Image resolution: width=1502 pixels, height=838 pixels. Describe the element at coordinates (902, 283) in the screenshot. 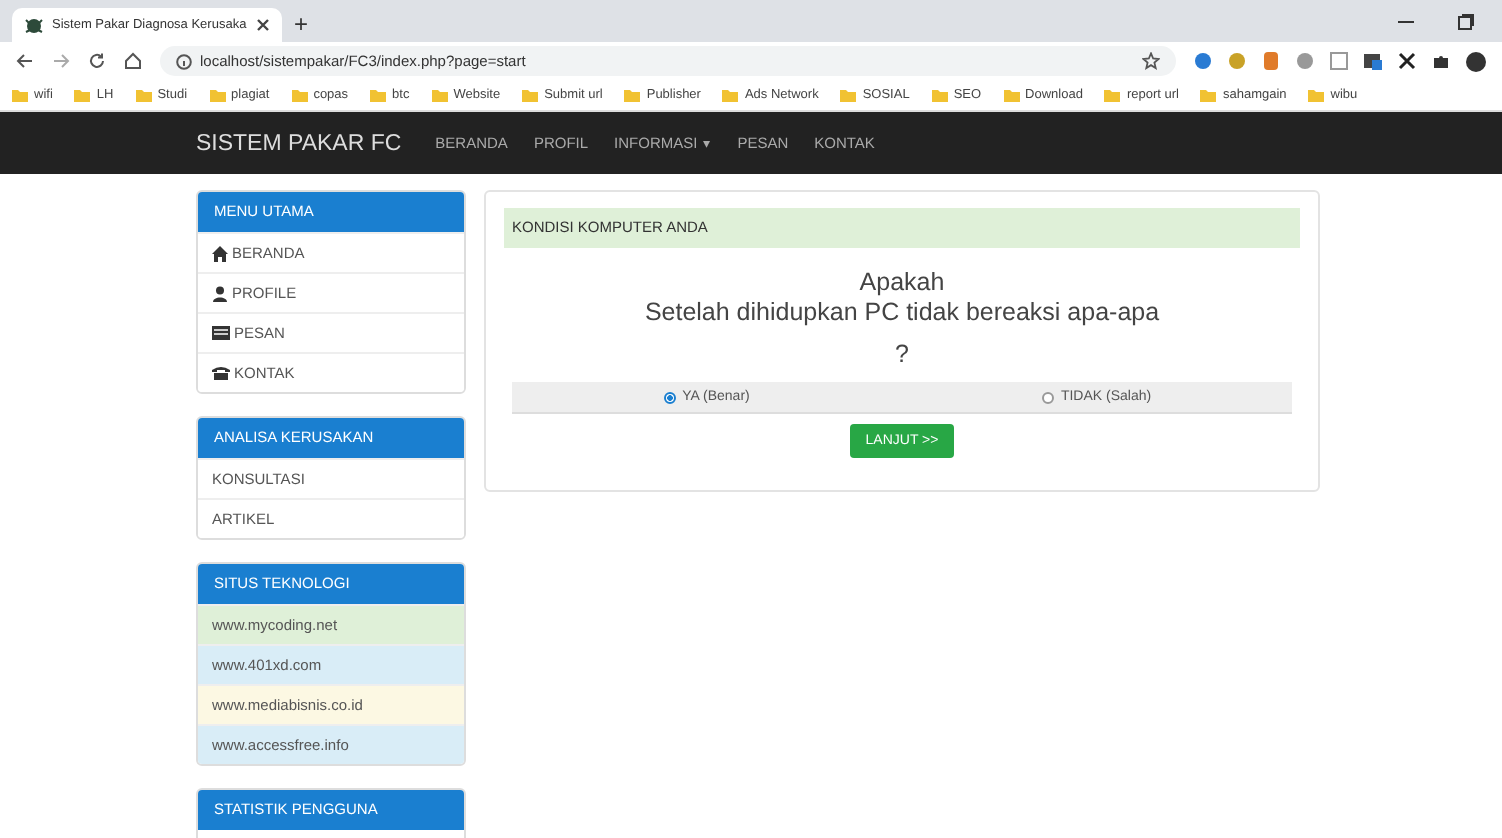

I see `question-text: Apakah` at that location.